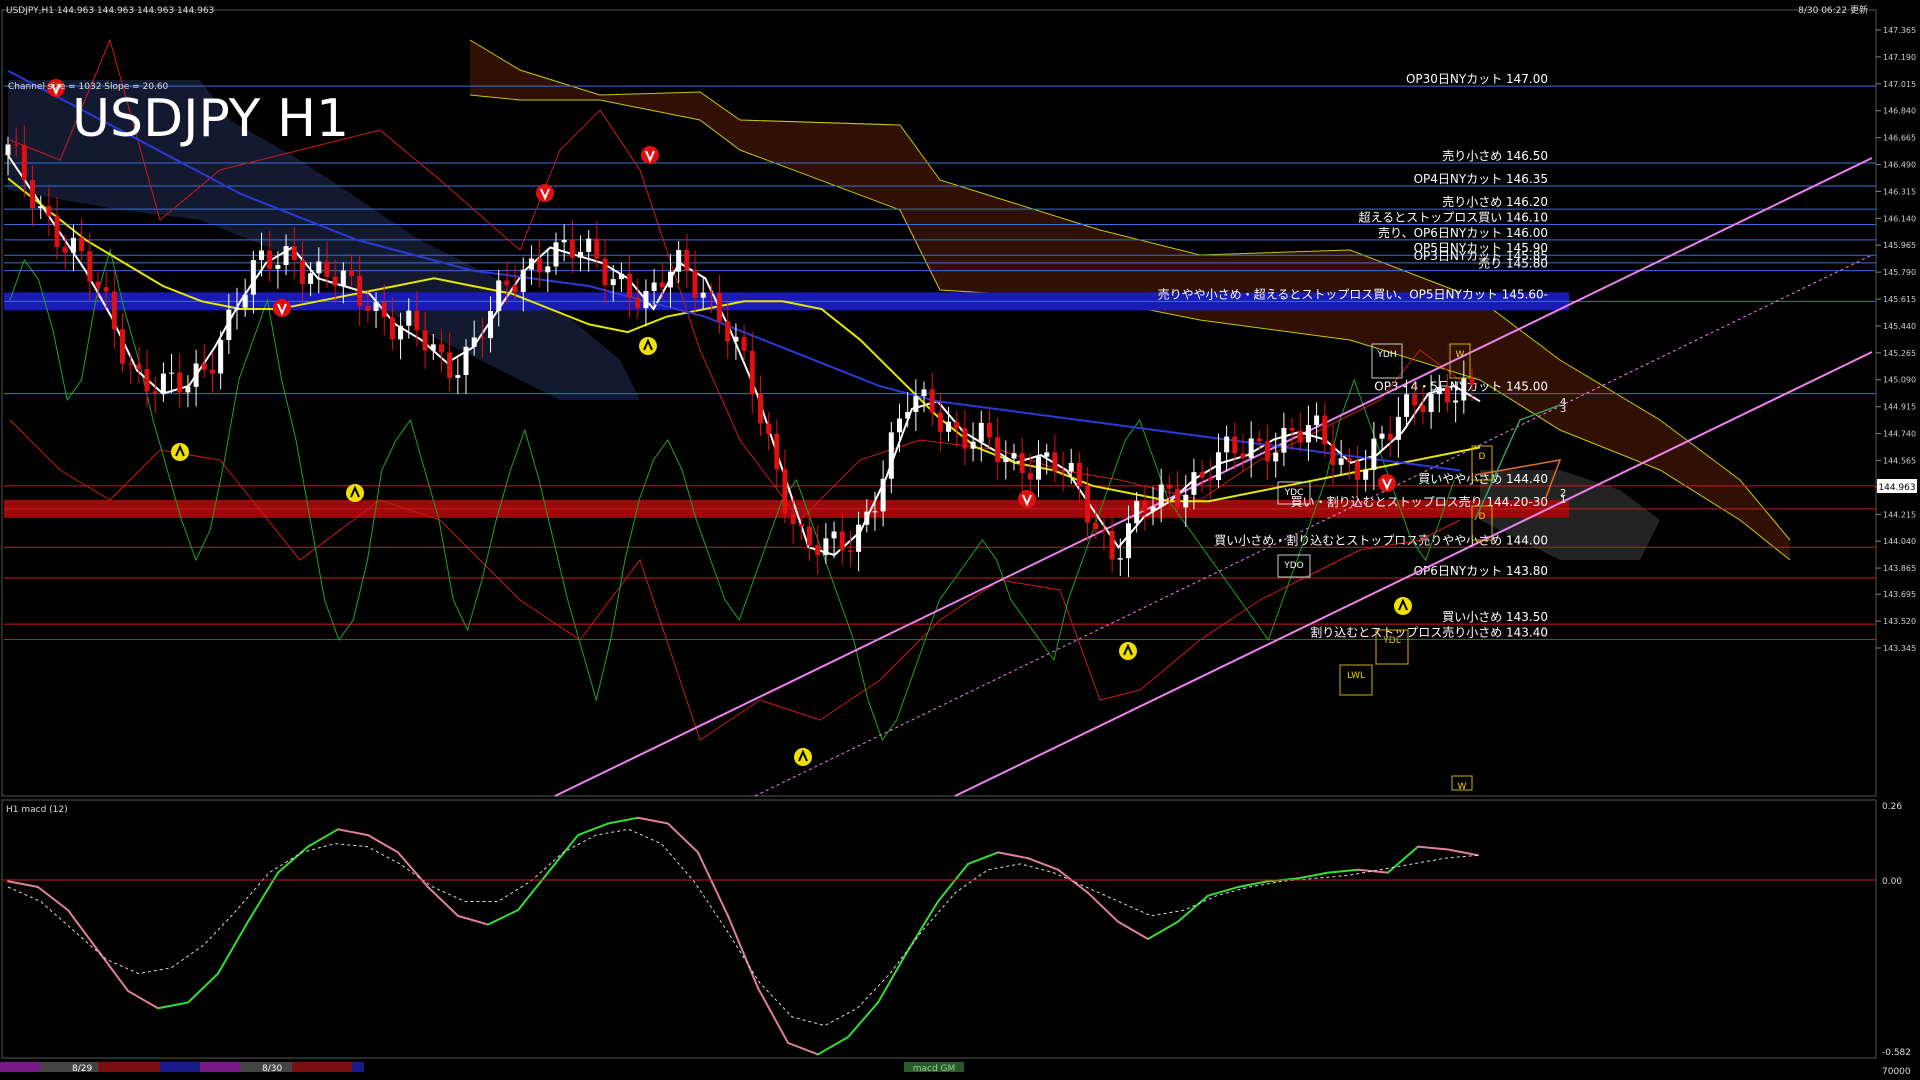 The image size is (1920, 1080). I want to click on wave-label: 1, so click(1563, 500).